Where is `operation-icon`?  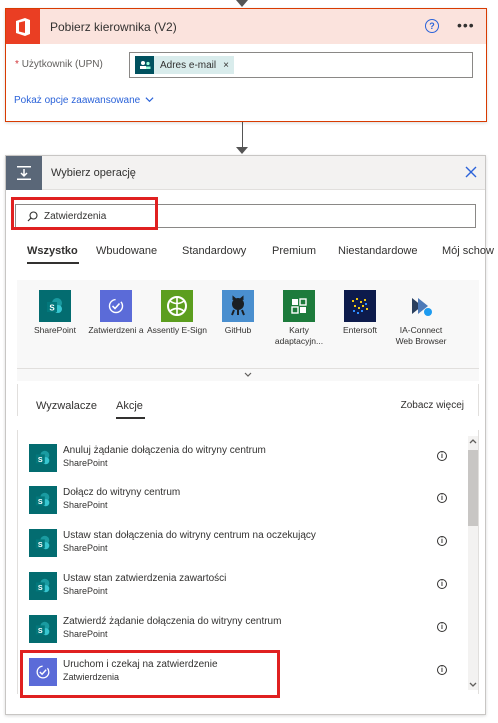
operation-icon is located at coordinates (24, 172).